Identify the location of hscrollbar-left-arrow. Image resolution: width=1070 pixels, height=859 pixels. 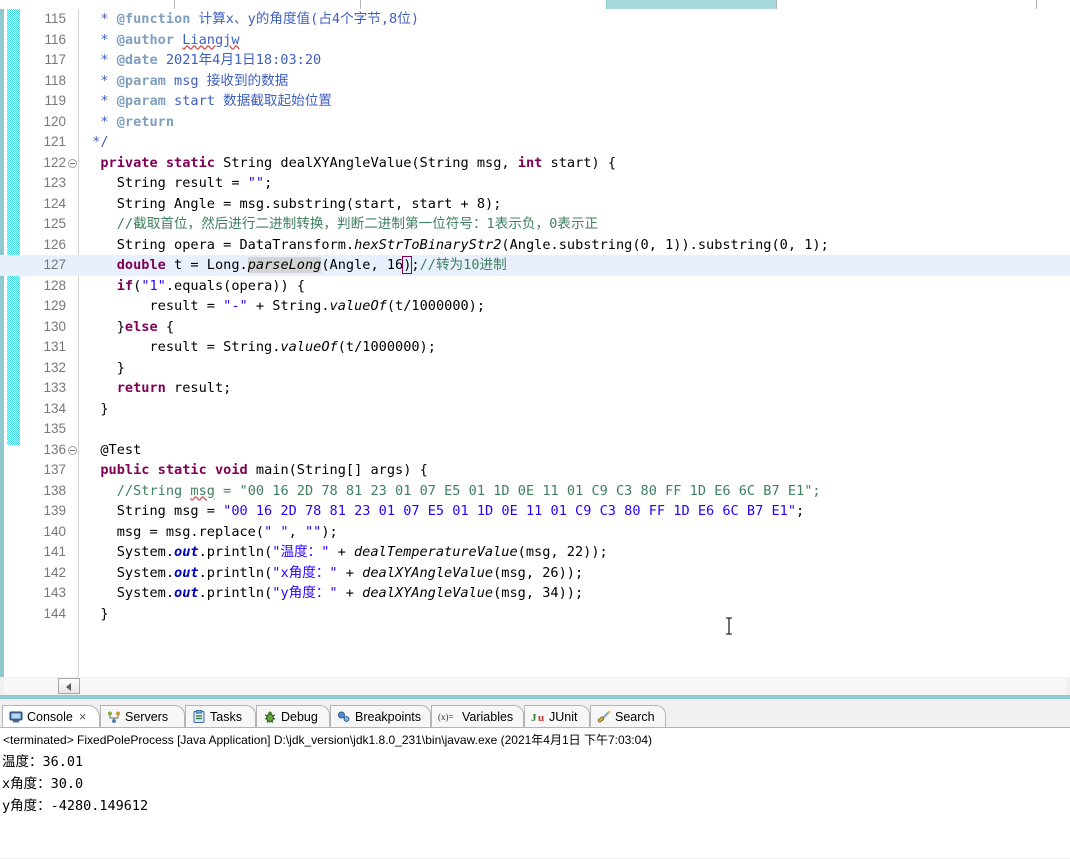
(69, 686).